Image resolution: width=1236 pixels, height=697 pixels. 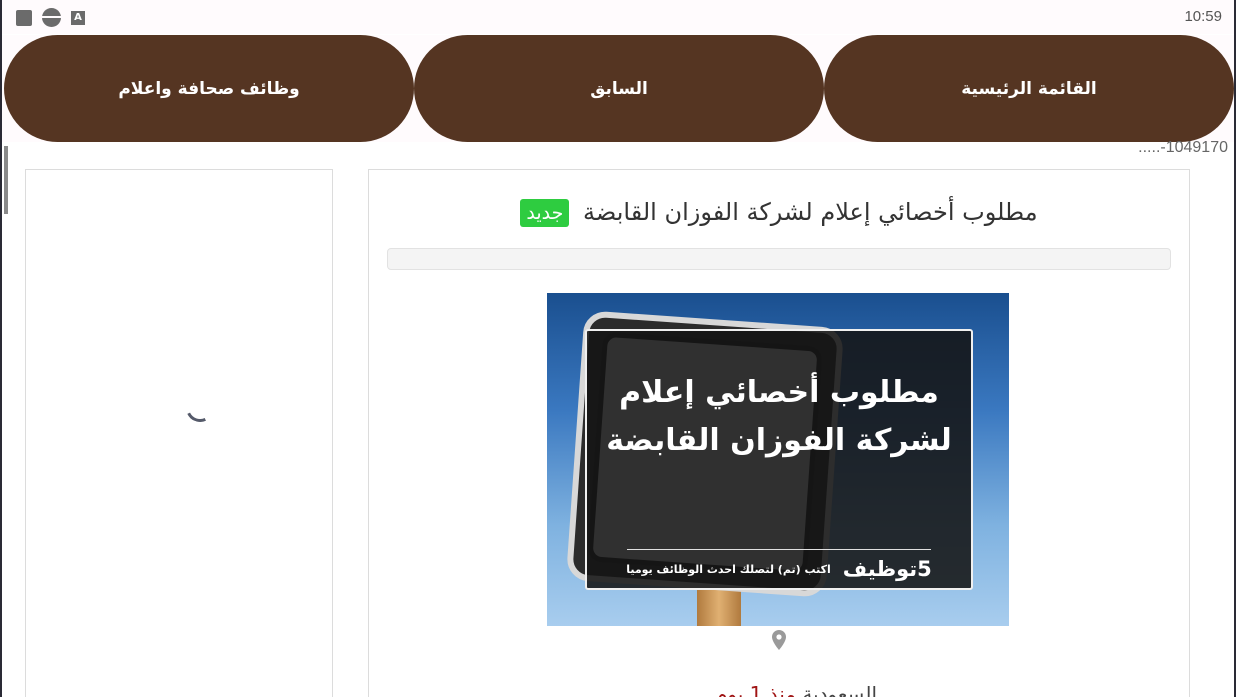 I want to click on truncated-text: .....-1049170, so click(x=1183, y=147).